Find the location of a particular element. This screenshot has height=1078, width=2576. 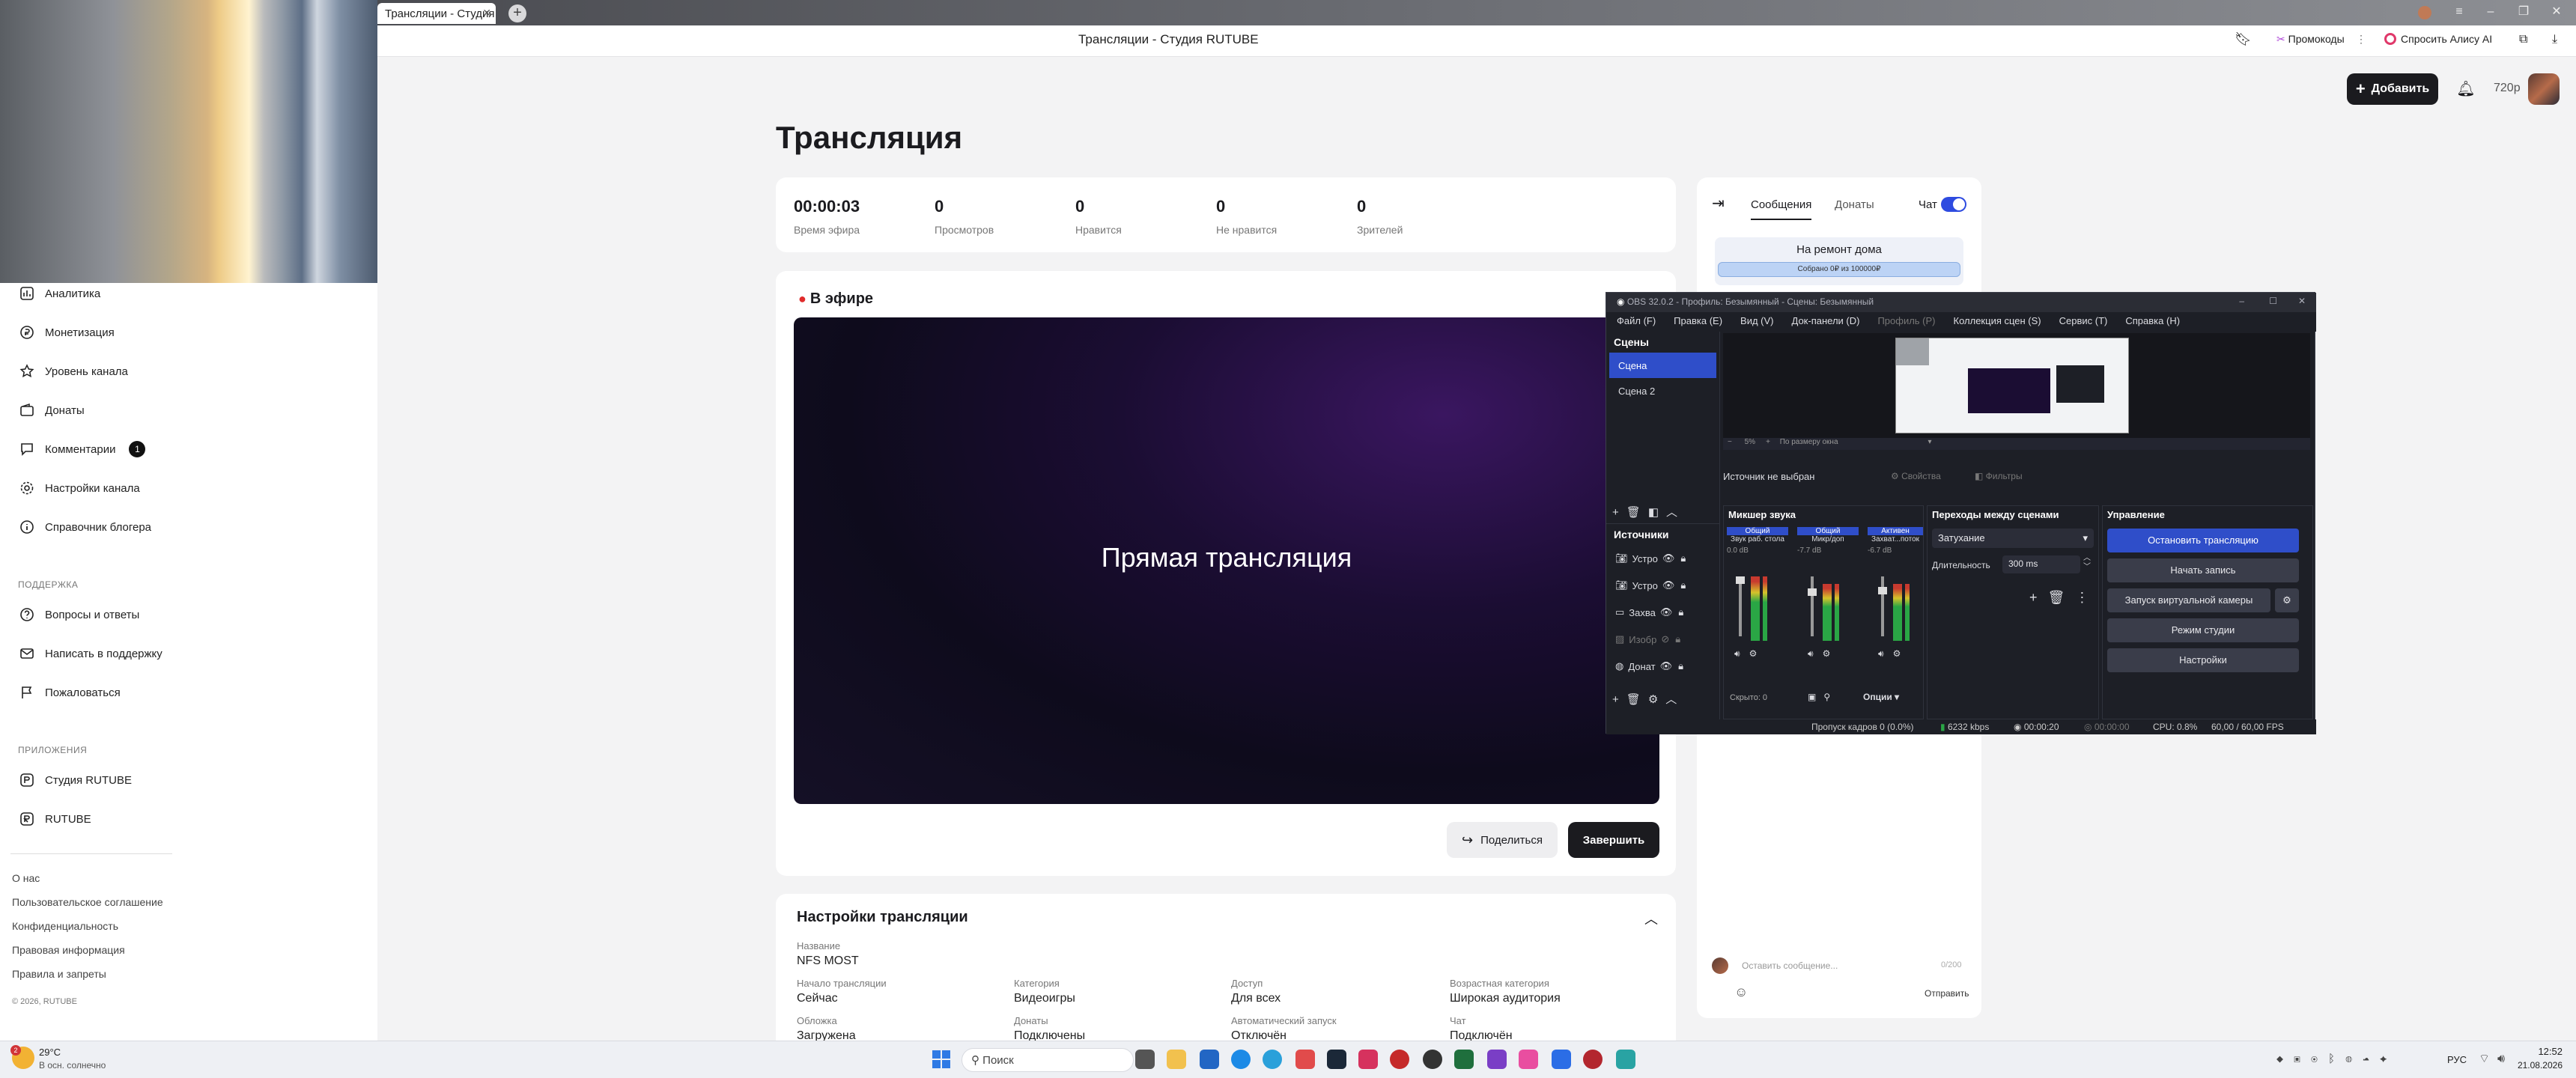

volume-icon: 🔊︎ is located at coordinates (2504, 1059).